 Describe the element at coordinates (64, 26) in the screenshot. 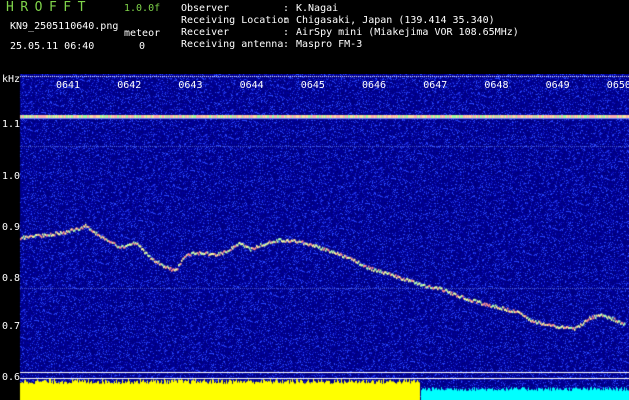

I see `filename-label: KN9_2505110640.png` at that location.